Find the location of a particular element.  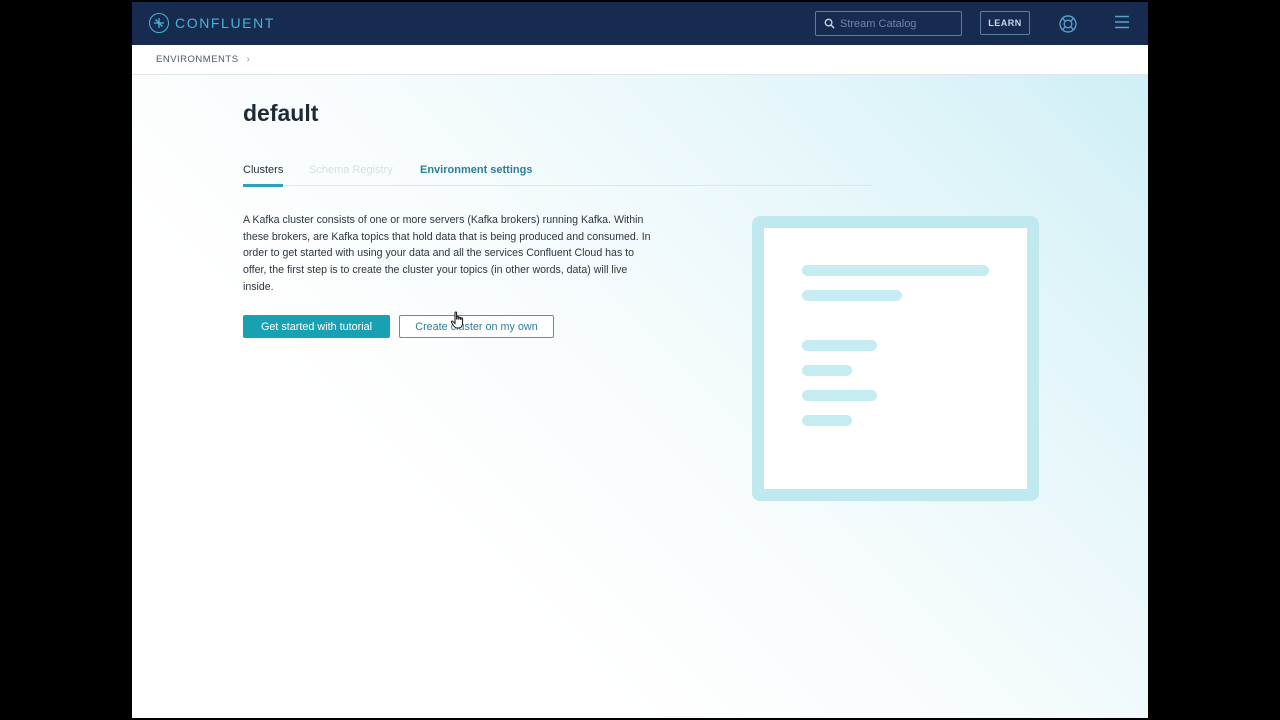

confluent-logo-icon is located at coordinates (159, 23).